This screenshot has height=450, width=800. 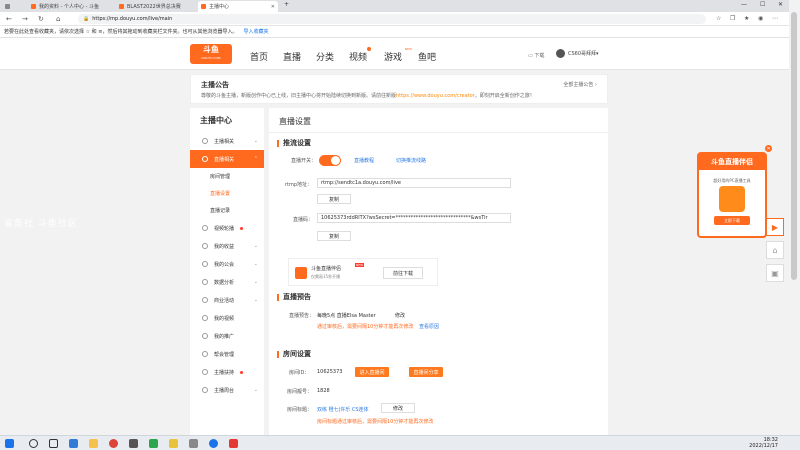 I want to click on user-menu: CS60哥拜拜 ▾, so click(x=577, y=53).